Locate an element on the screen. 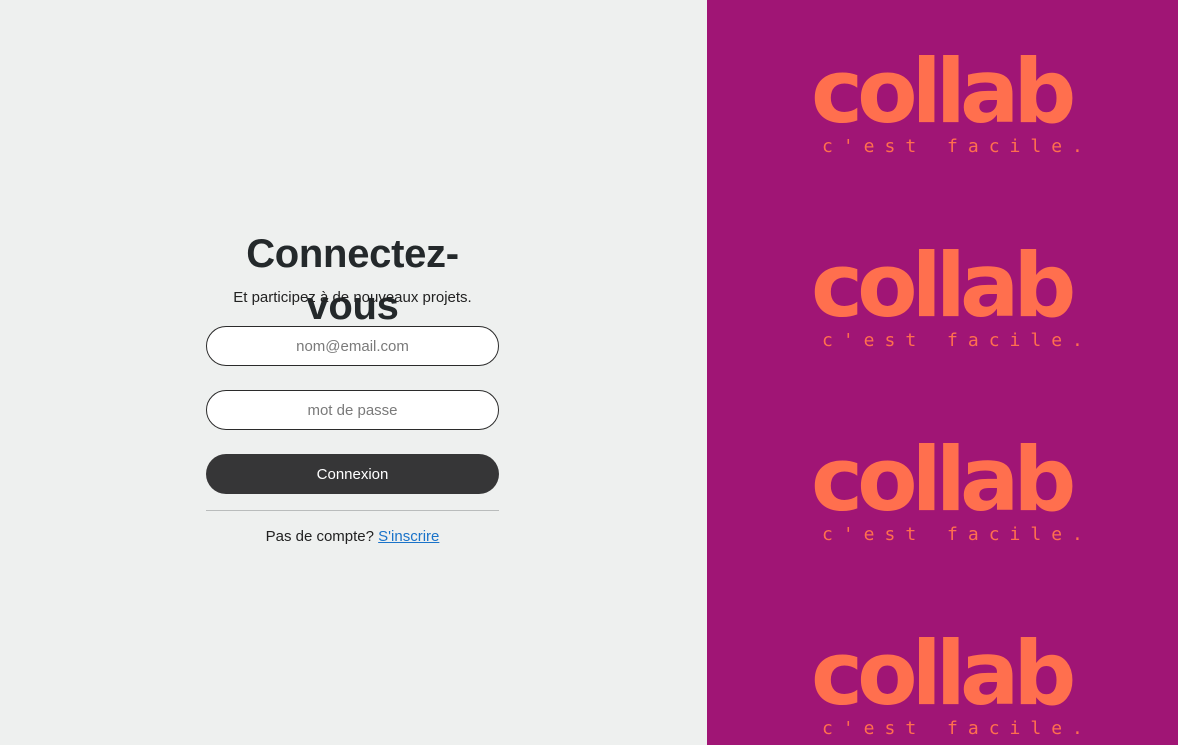 Image resolution: width=1178 pixels, height=745 pixels. page-title: Connectez-vous is located at coordinates (352, 280).